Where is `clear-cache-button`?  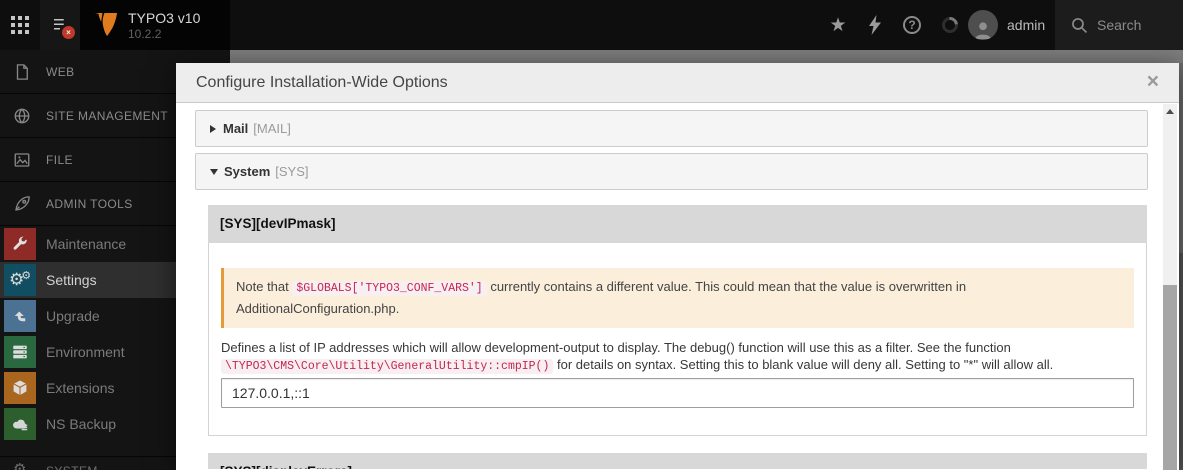
clear-cache-button is located at coordinates (875, 25).